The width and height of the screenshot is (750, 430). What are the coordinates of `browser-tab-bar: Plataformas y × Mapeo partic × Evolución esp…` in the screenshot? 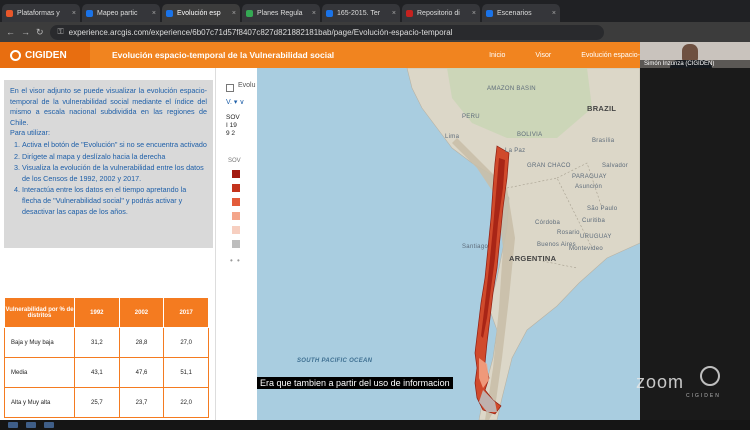 It's located at (375, 11).